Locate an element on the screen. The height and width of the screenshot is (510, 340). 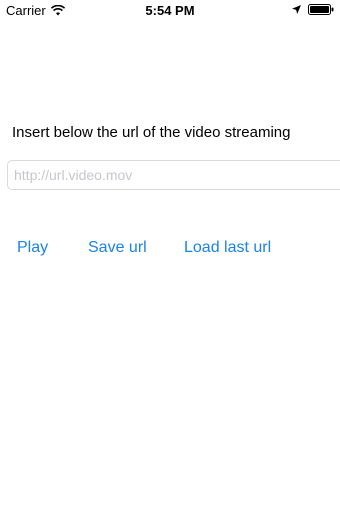
play-button: Play is located at coordinates (32, 248).